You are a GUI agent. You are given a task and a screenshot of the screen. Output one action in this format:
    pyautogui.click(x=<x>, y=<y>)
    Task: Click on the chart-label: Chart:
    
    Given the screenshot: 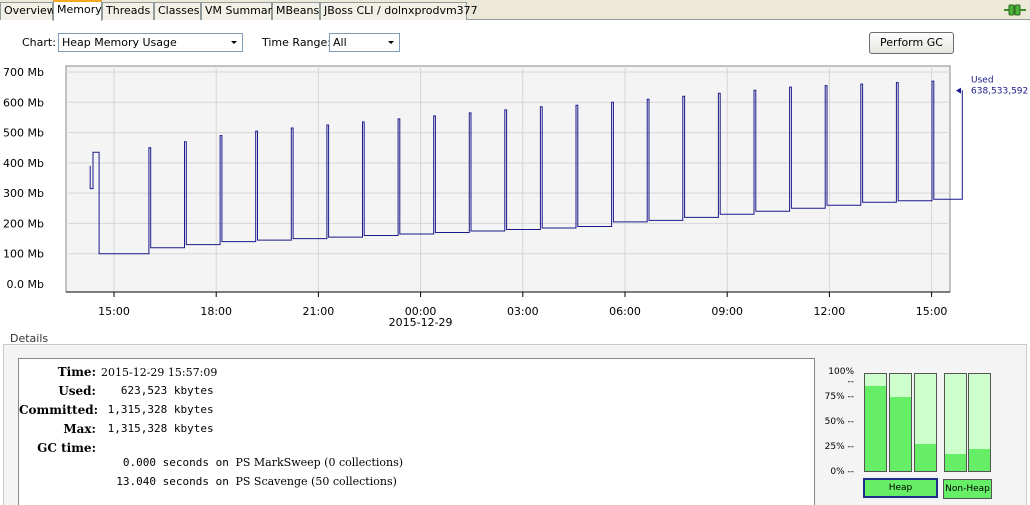 What is the action you would take?
    pyautogui.click(x=39, y=42)
    